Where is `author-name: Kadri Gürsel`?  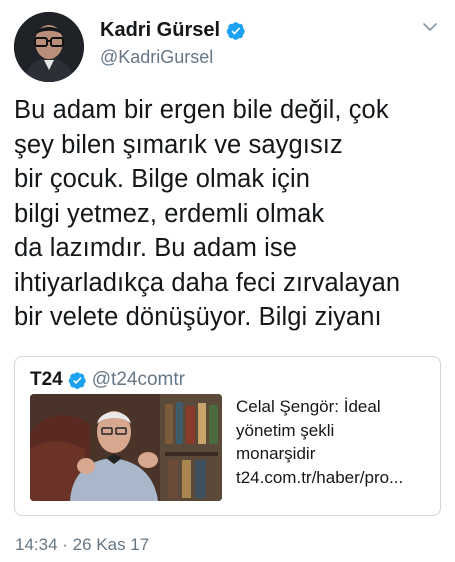
author-name: Kadri Gürsel is located at coordinates (160, 30).